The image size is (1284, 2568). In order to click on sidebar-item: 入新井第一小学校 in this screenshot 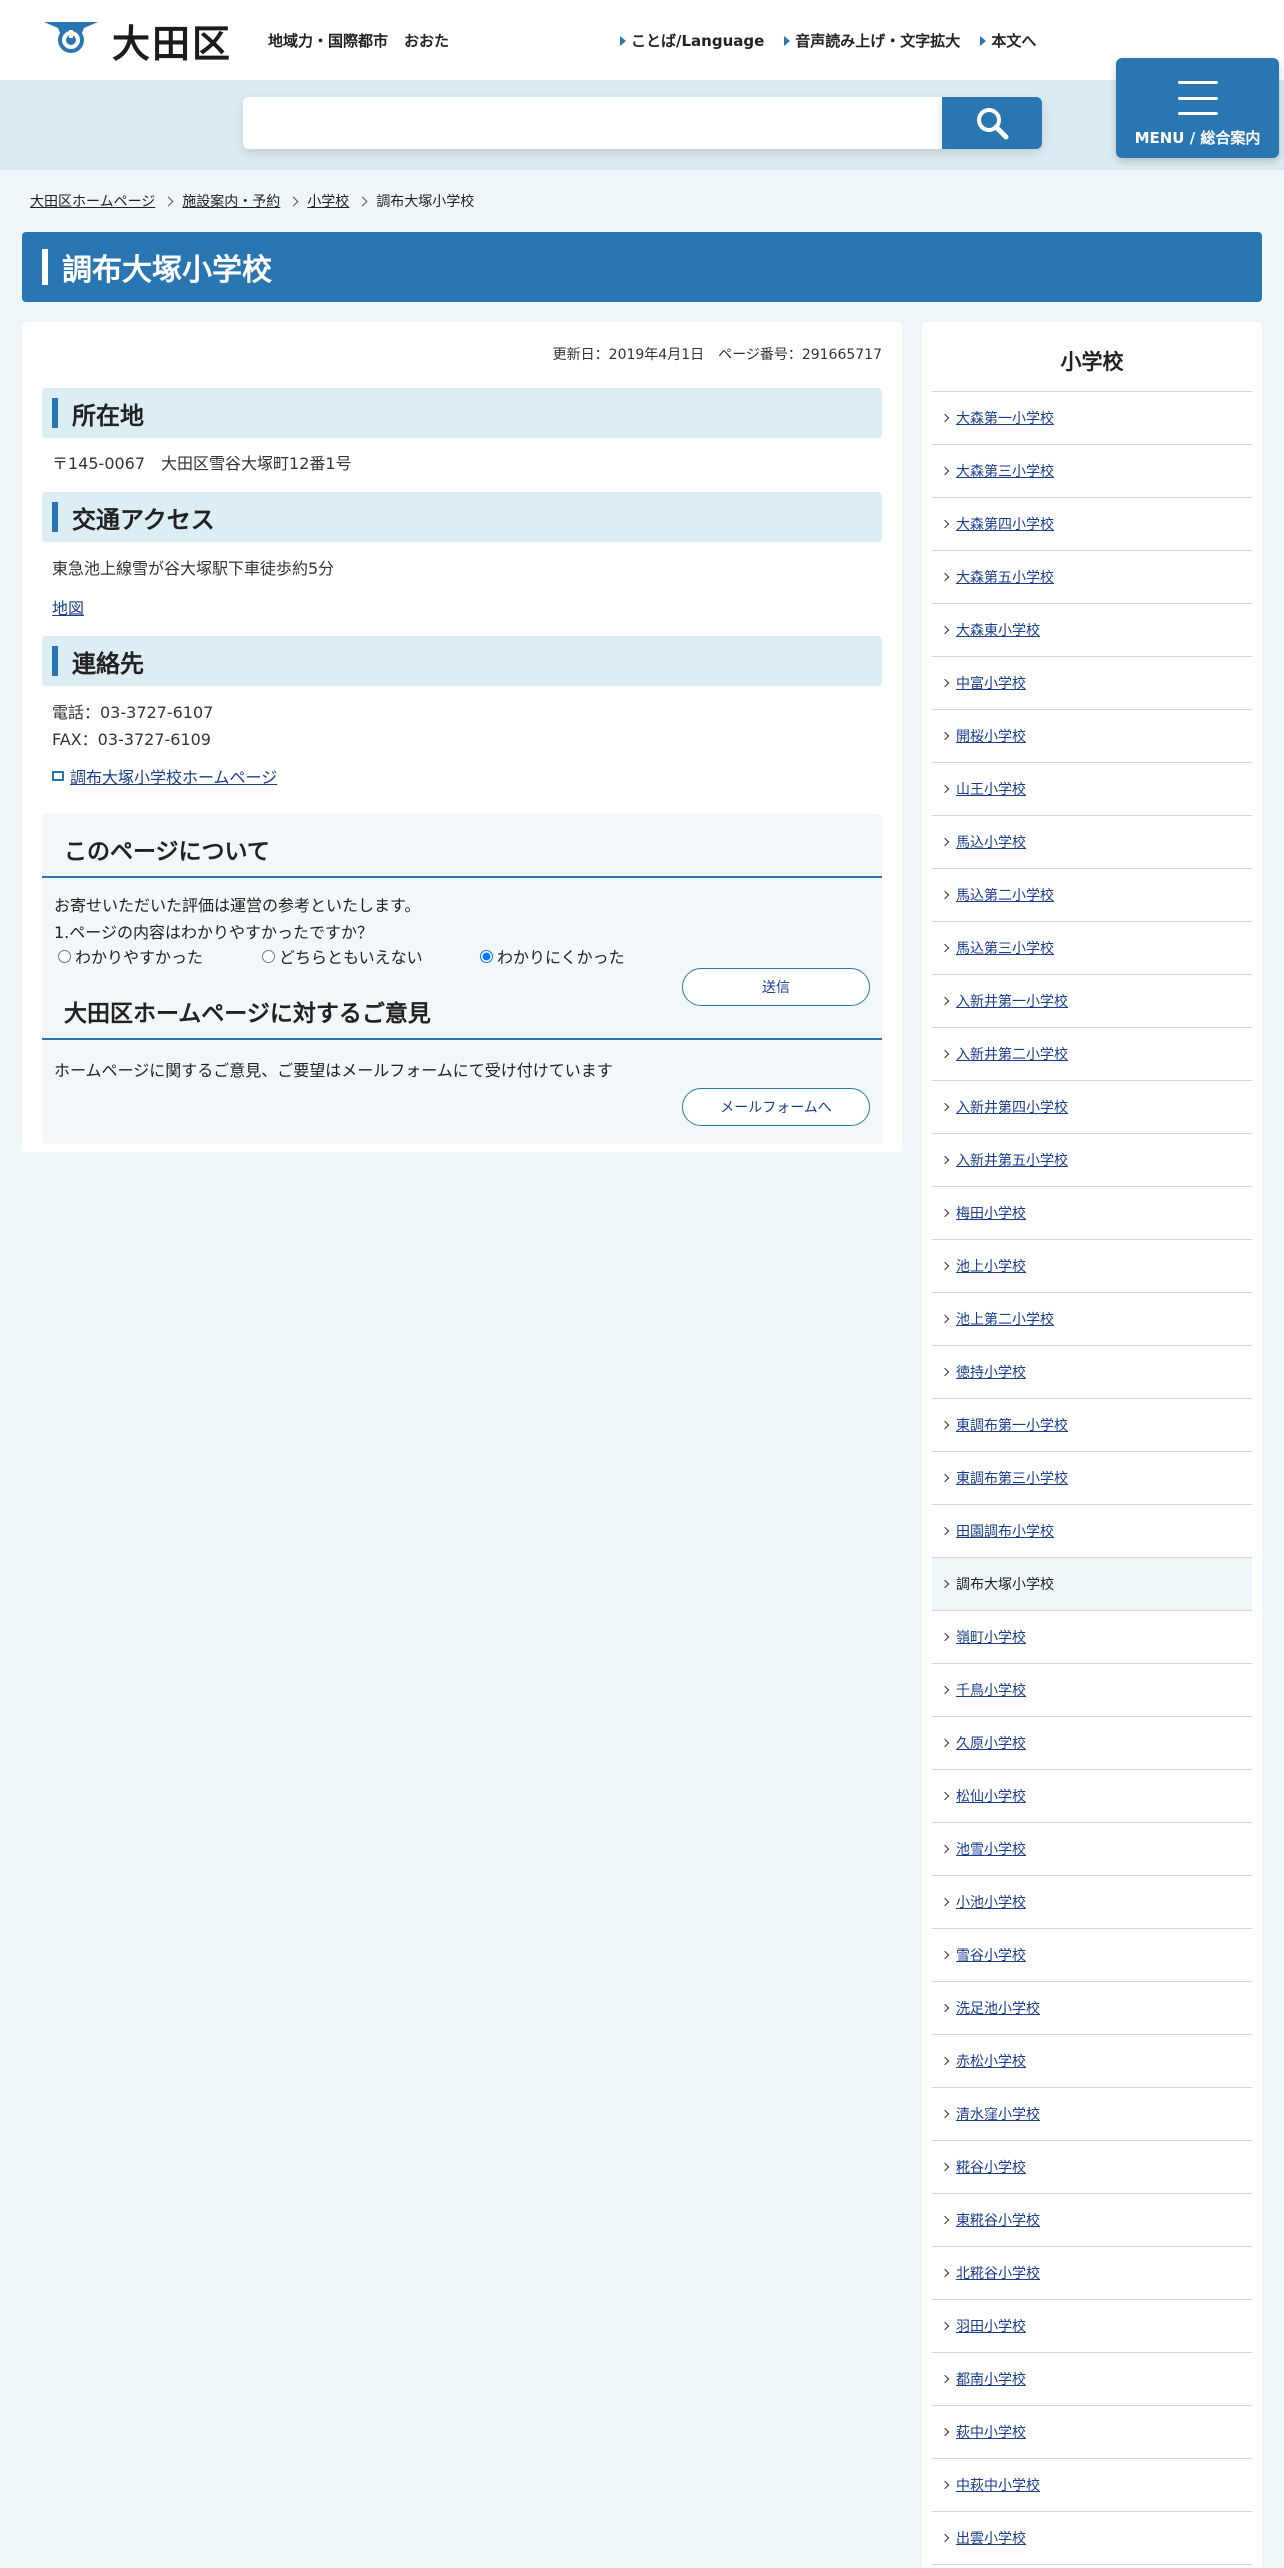, I will do `click(1092, 1001)`.